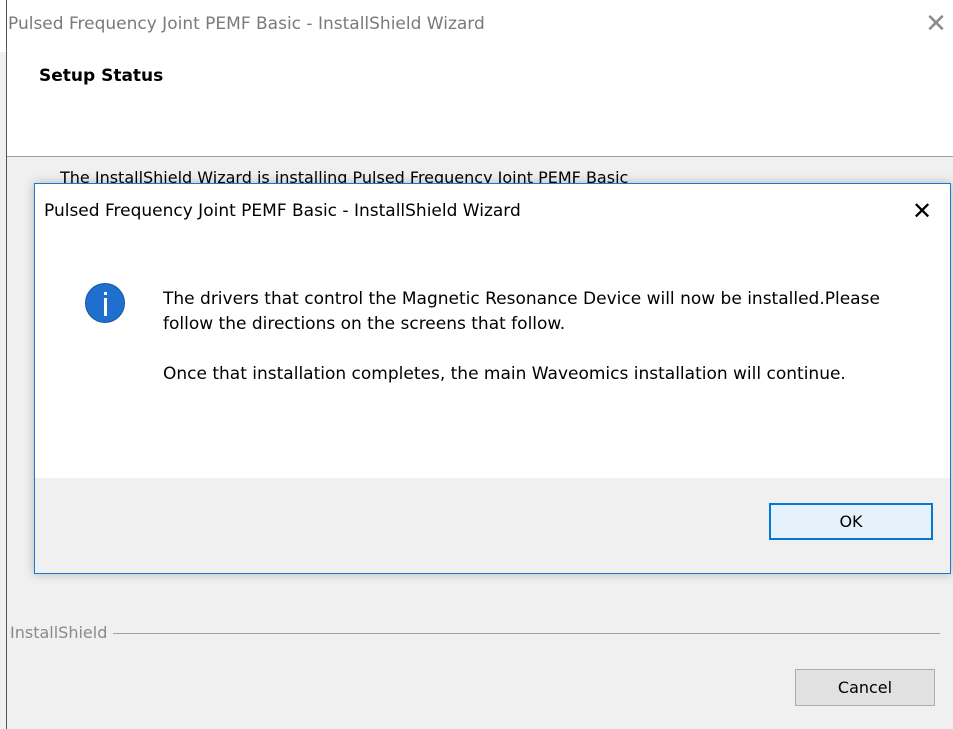 Image resolution: width=953 pixels, height=729 pixels. What do you see at coordinates (480, 156) in the screenshot?
I see `header-divider` at bounding box center [480, 156].